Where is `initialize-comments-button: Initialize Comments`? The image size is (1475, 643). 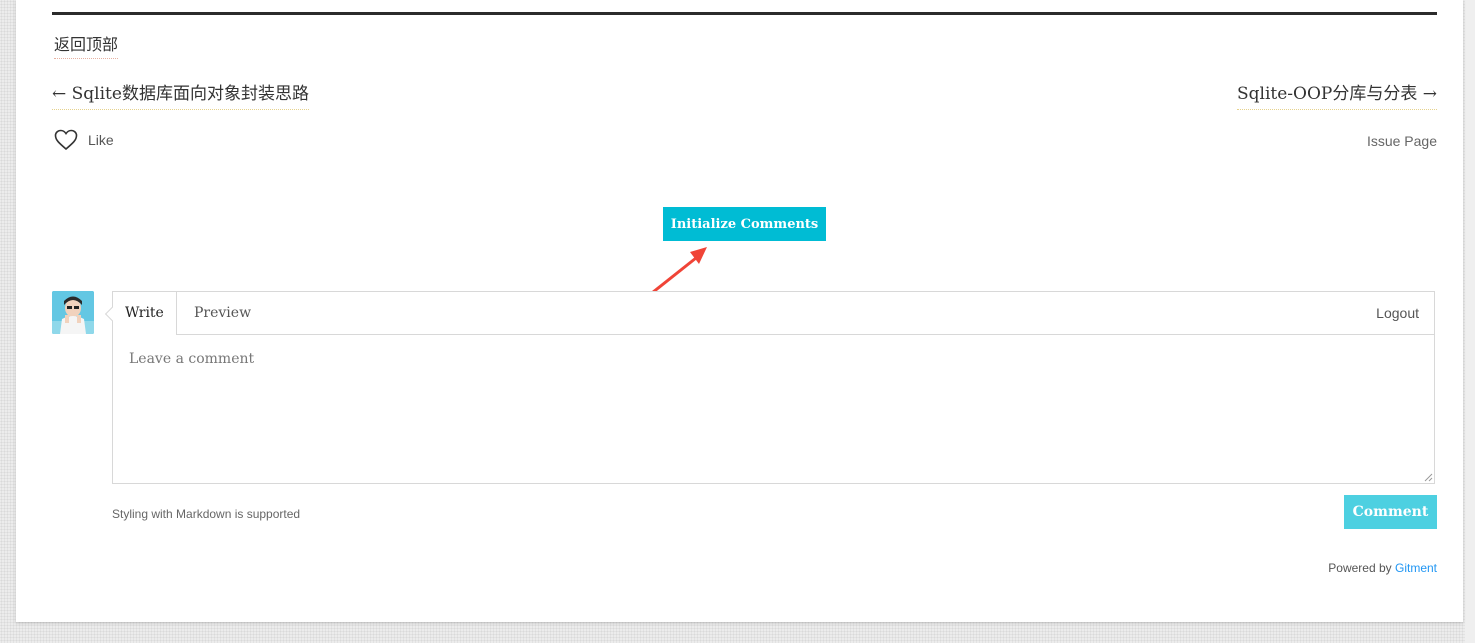 initialize-comments-button: Initialize Comments is located at coordinates (744, 224).